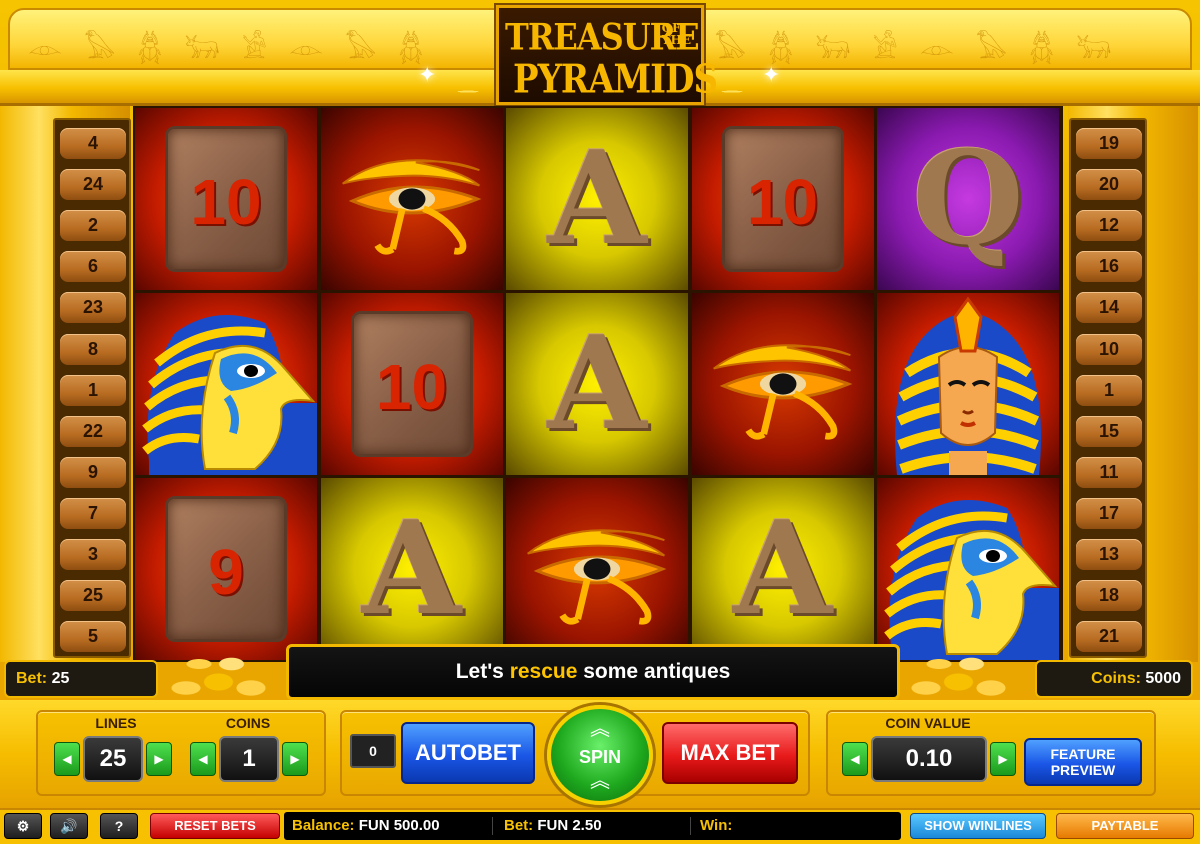  Describe the element at coordinates (654, 671) in the screenshot. I see `message-text-end: some antiques` at that location.